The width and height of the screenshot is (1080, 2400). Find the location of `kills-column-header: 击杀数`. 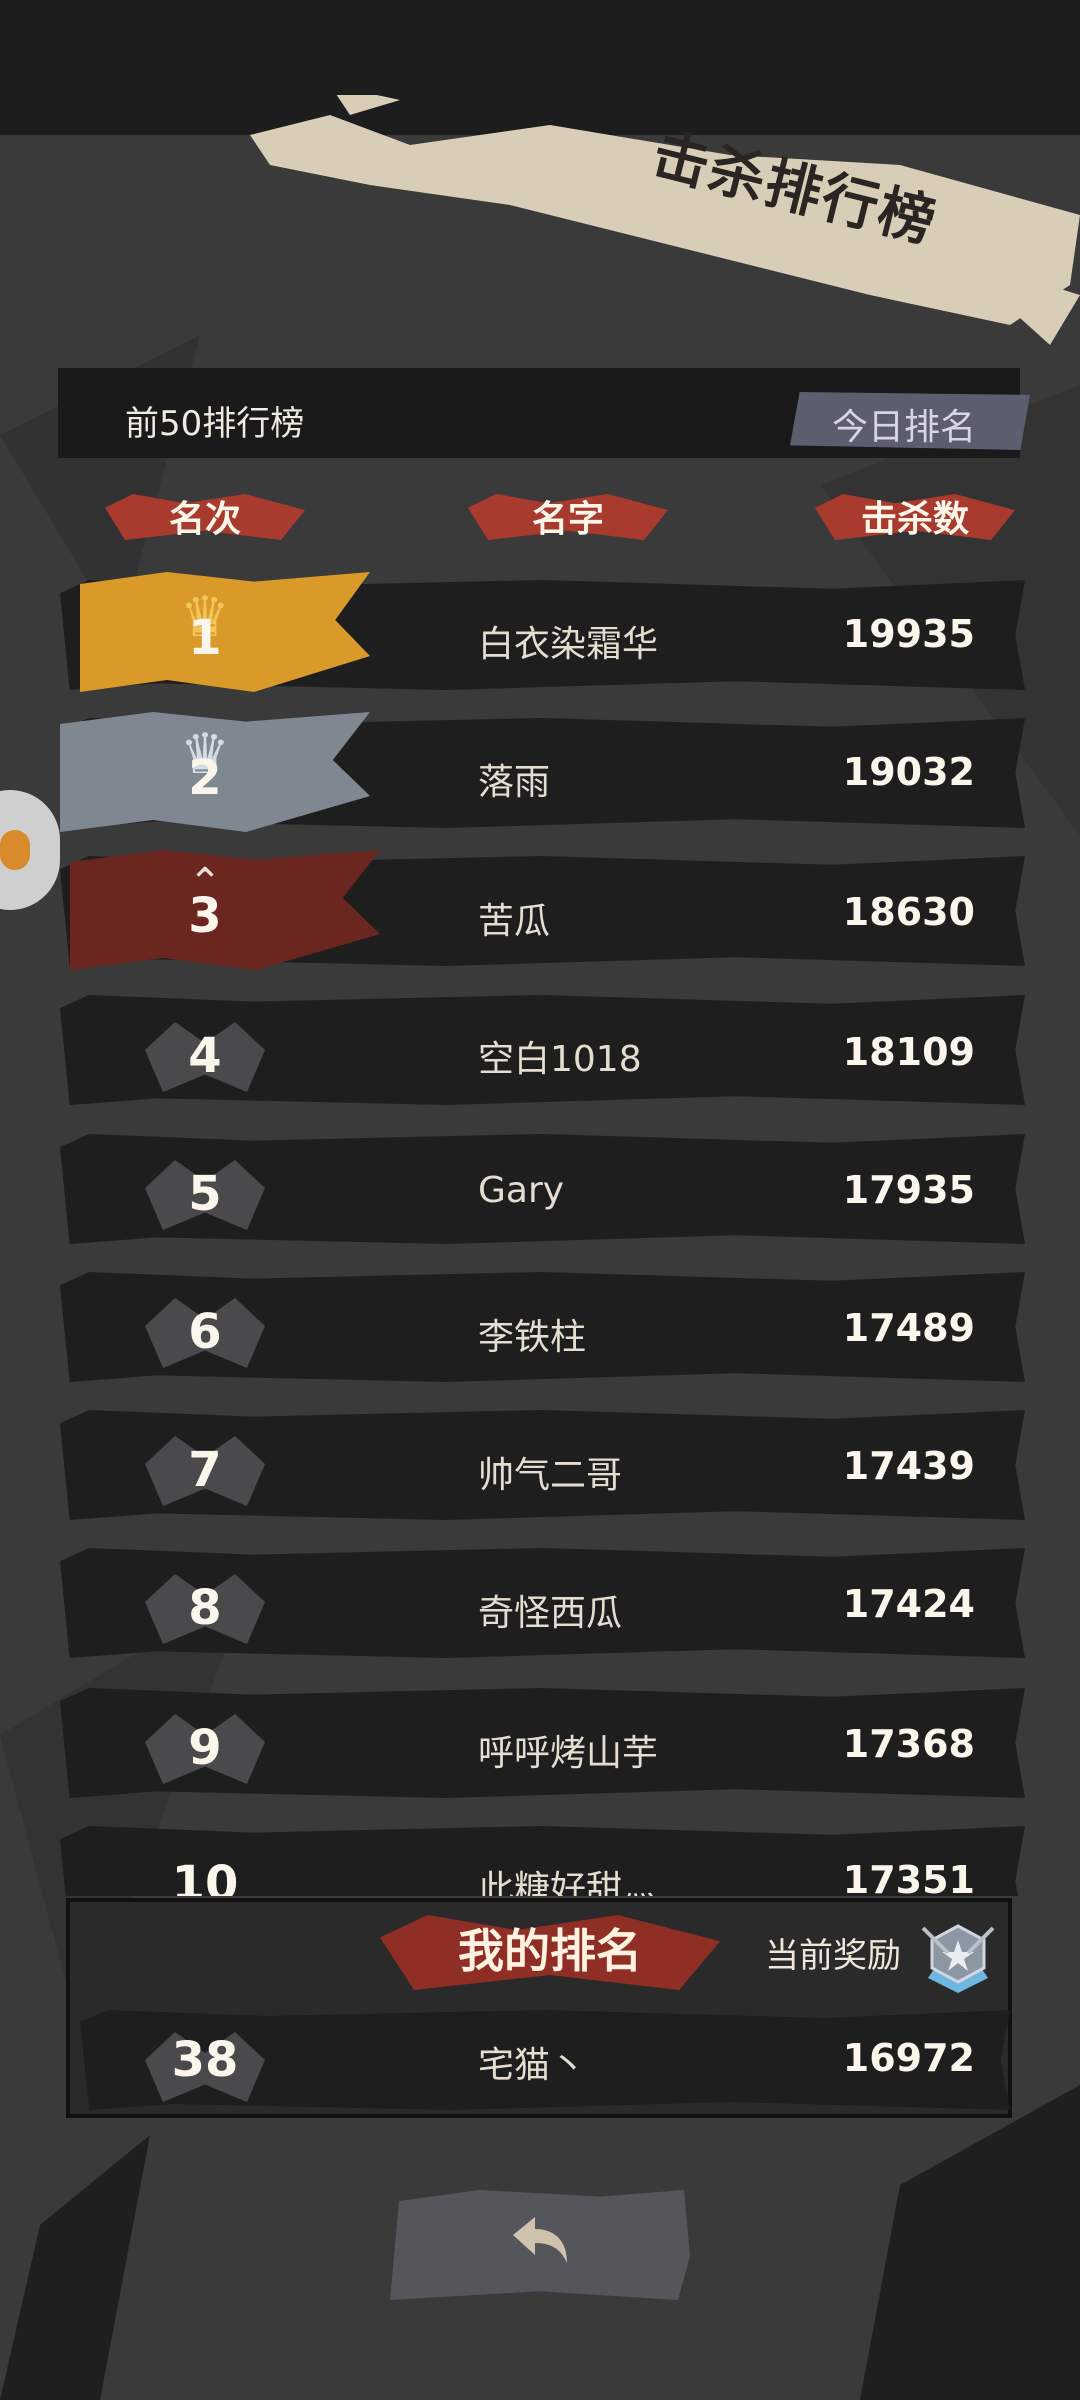

kills-column-header: 击杀数 is located at coordinates (914, 519).